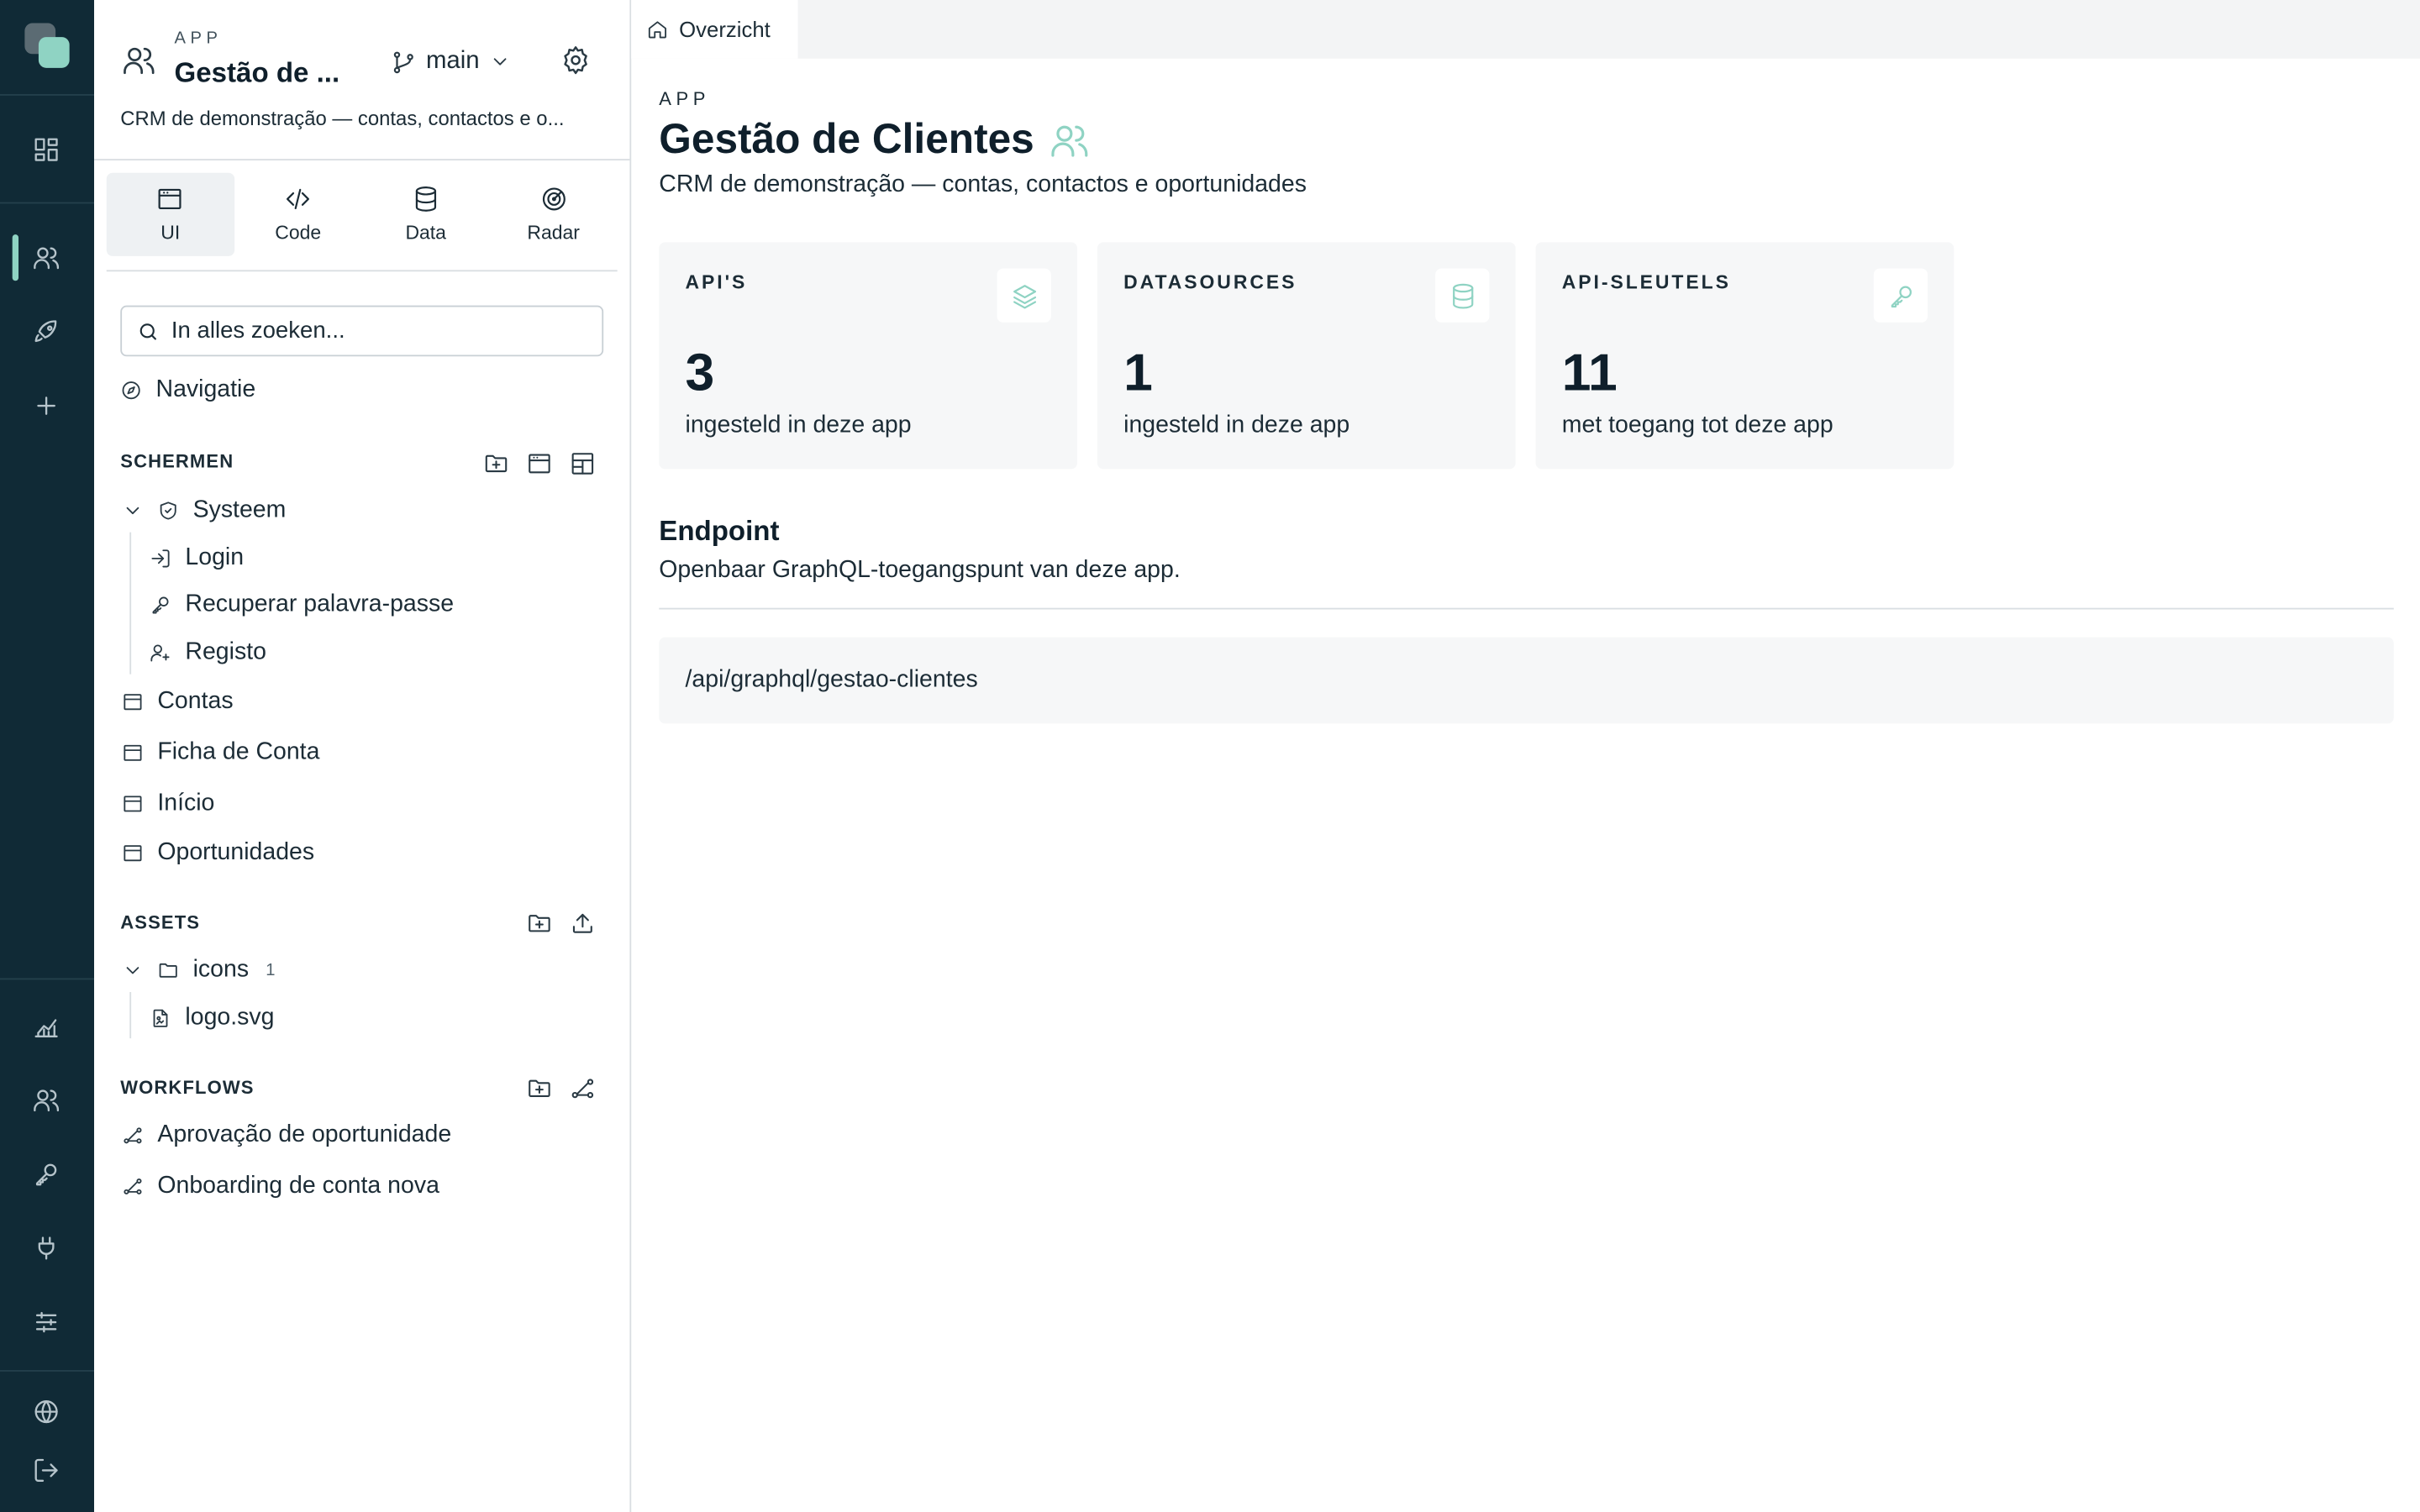 The image size is (2420, 1512). I want to click on tree-item-label: Ficha de Conta, so click(239, 752).